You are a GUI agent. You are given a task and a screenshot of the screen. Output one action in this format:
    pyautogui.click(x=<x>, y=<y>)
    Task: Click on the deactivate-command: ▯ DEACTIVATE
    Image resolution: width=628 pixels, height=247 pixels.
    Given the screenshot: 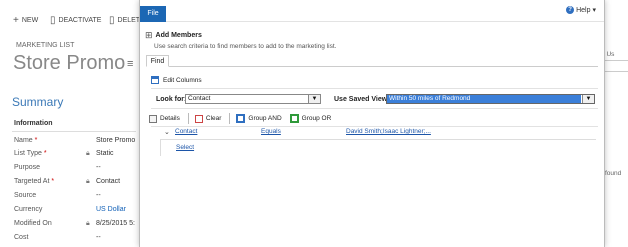 What is the action you would take?
    pyautogui.click(x=75, y=20)
    